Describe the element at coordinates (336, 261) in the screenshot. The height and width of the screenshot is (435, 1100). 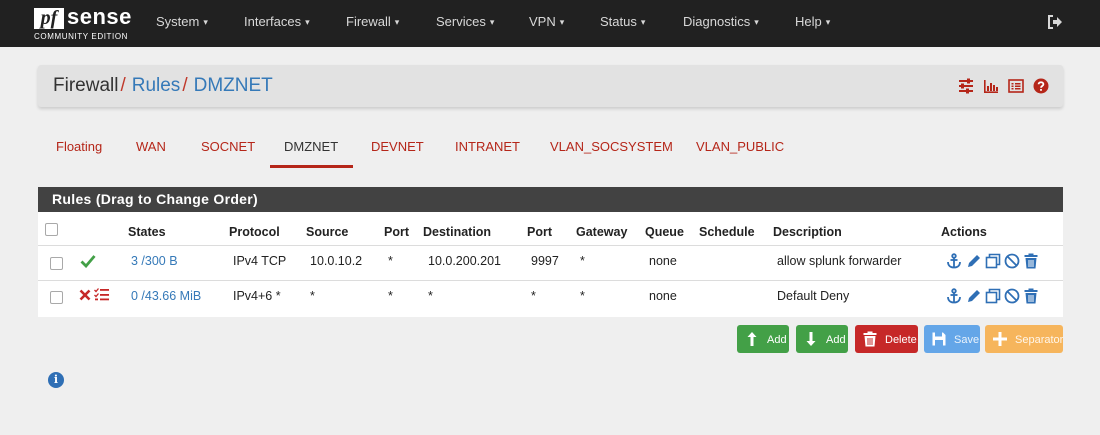
I see `row-source: 10.0.10.2` at that location.